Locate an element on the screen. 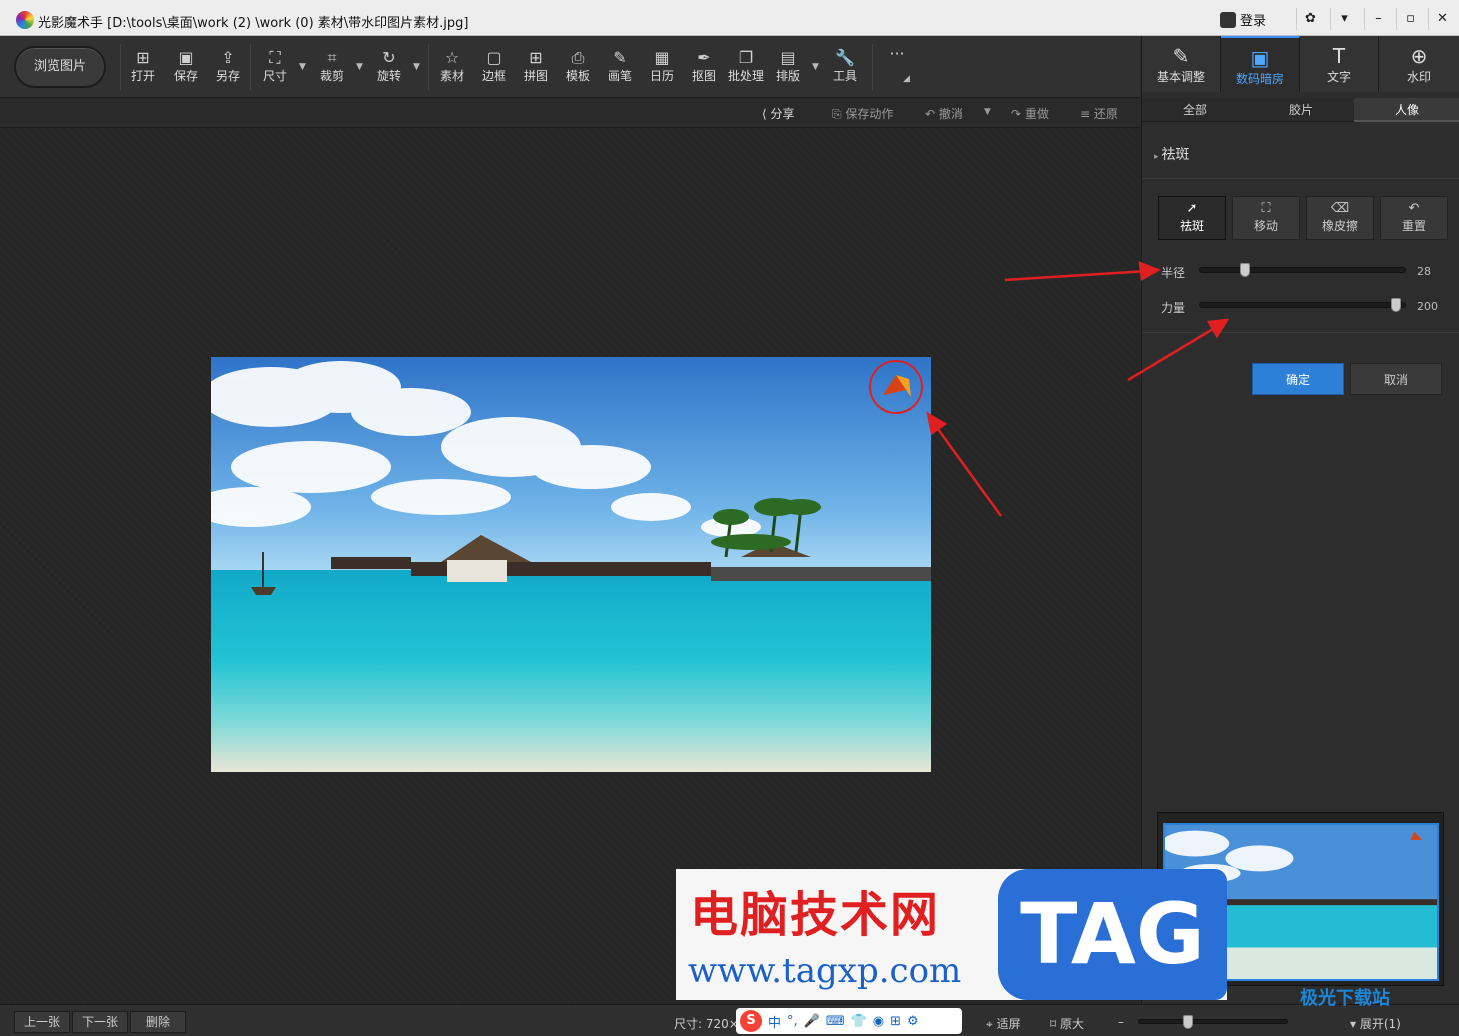  eraser-icon: ⌫ is located at coordinates (1340, 208).